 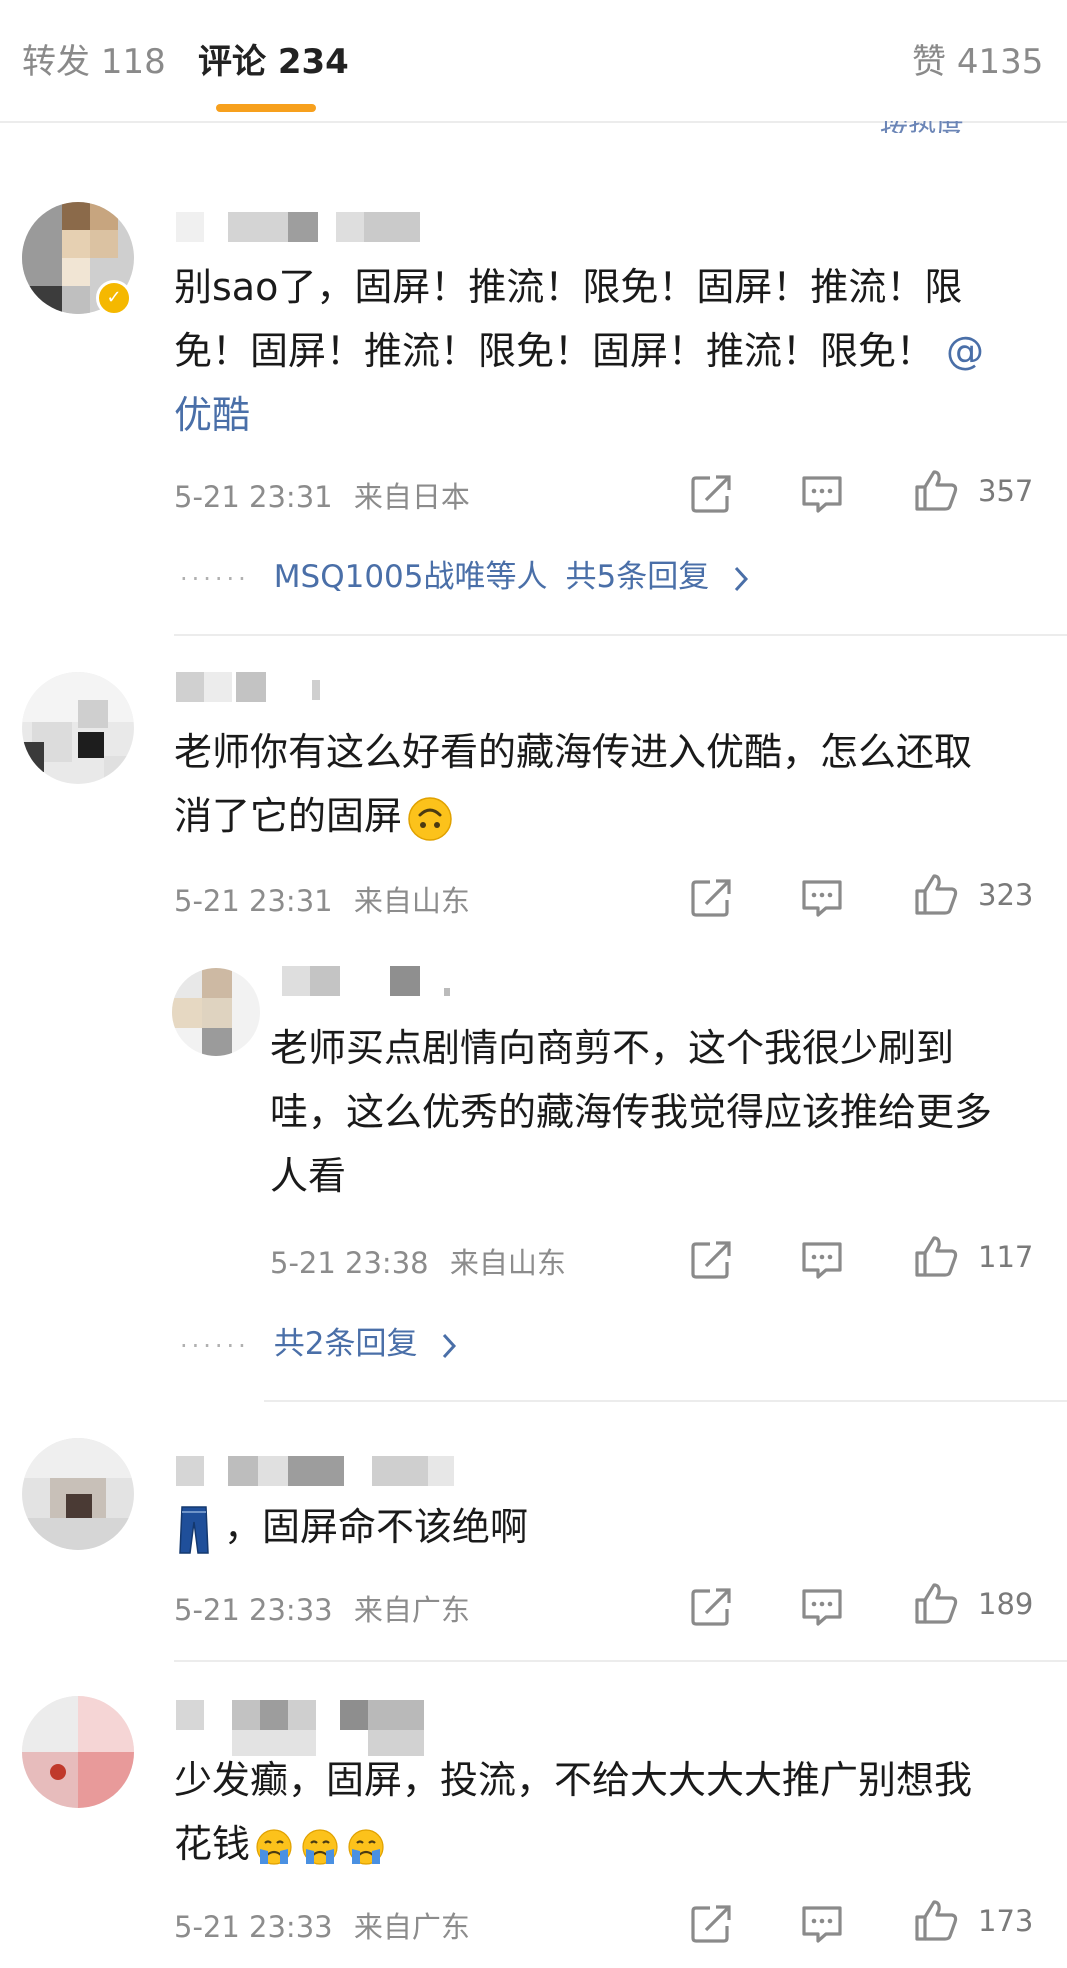 I want to click on active-tab-indicator, so click(x=266, y=108).